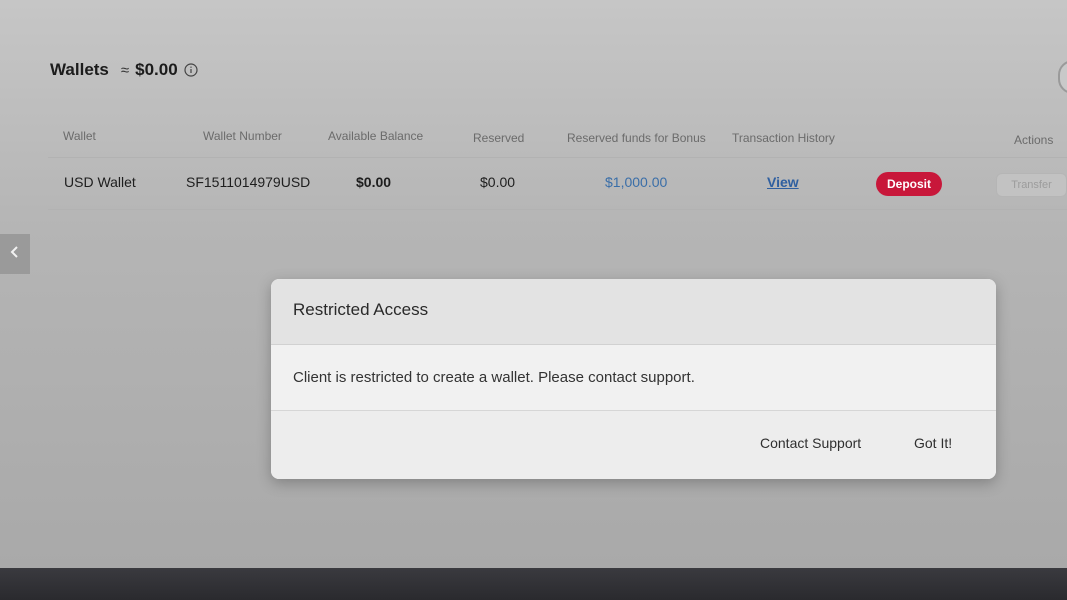  I want to click on transfer-button: Transfer, so click(1031, 185).